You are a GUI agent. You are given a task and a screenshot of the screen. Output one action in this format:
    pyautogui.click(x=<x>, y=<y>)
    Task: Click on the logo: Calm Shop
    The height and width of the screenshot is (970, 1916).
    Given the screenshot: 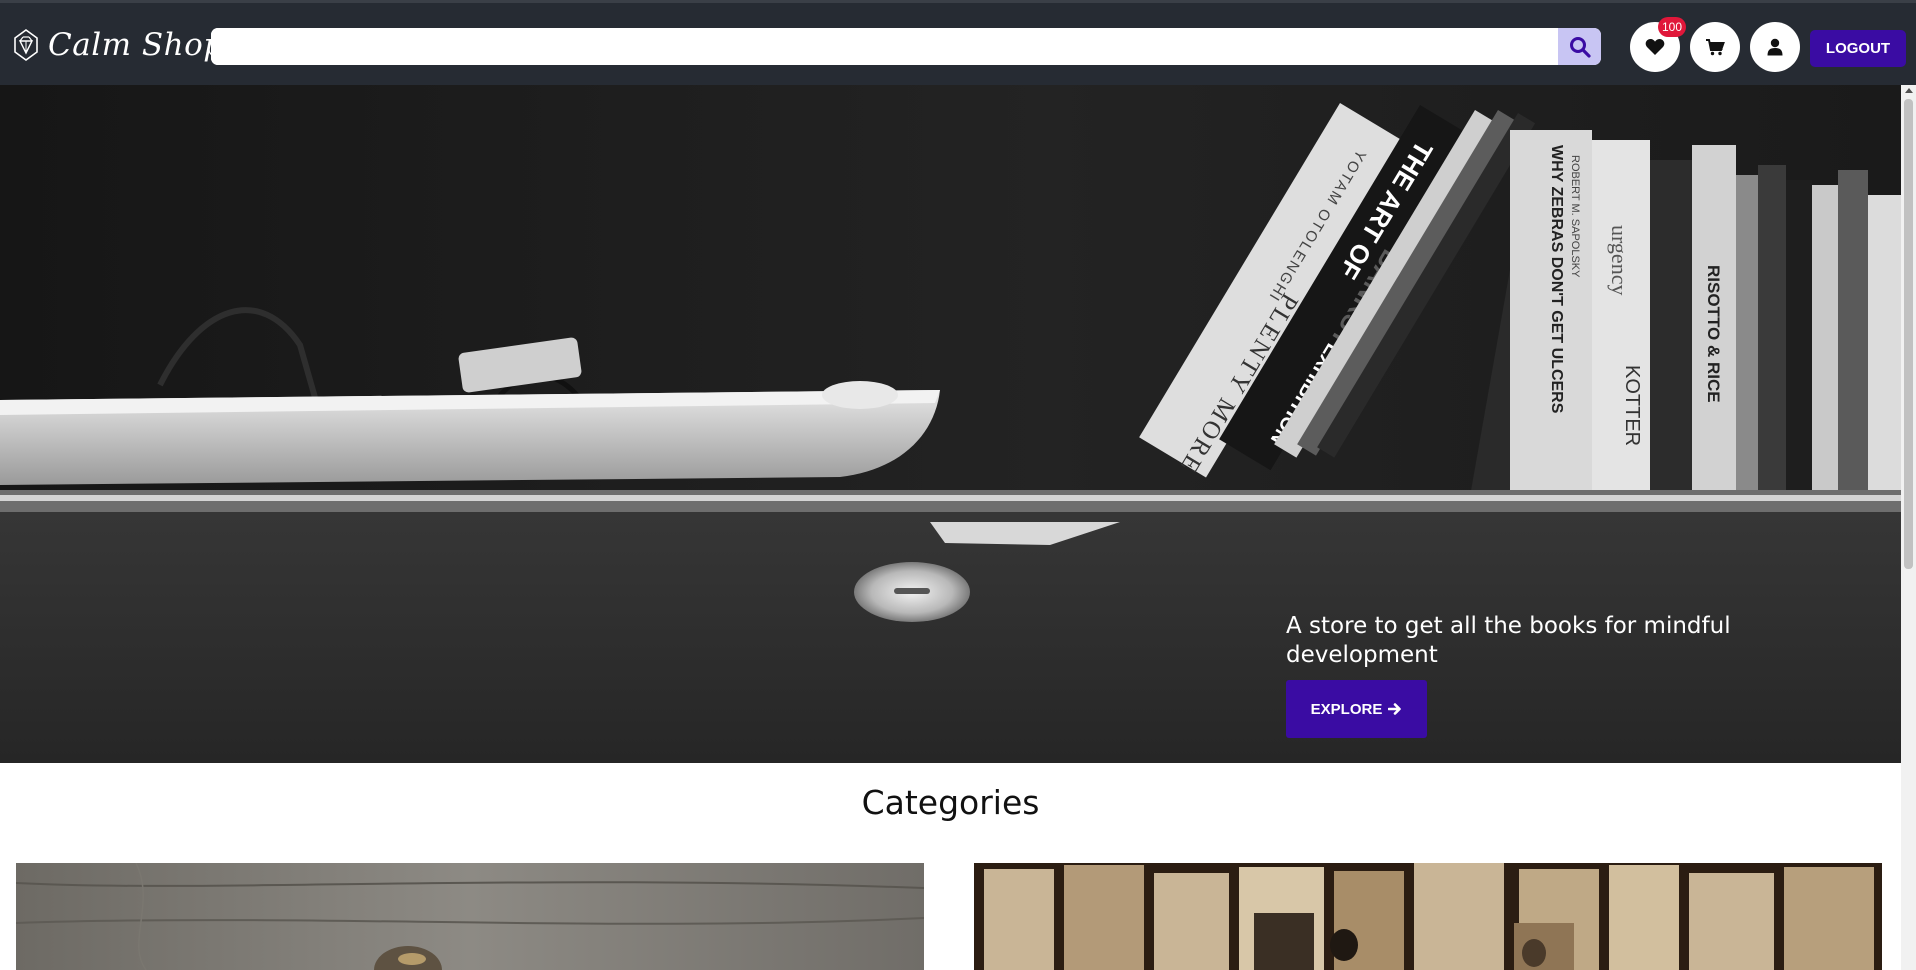 What is the action you would take?
    pyautogui.click(x=118, y=45)
    